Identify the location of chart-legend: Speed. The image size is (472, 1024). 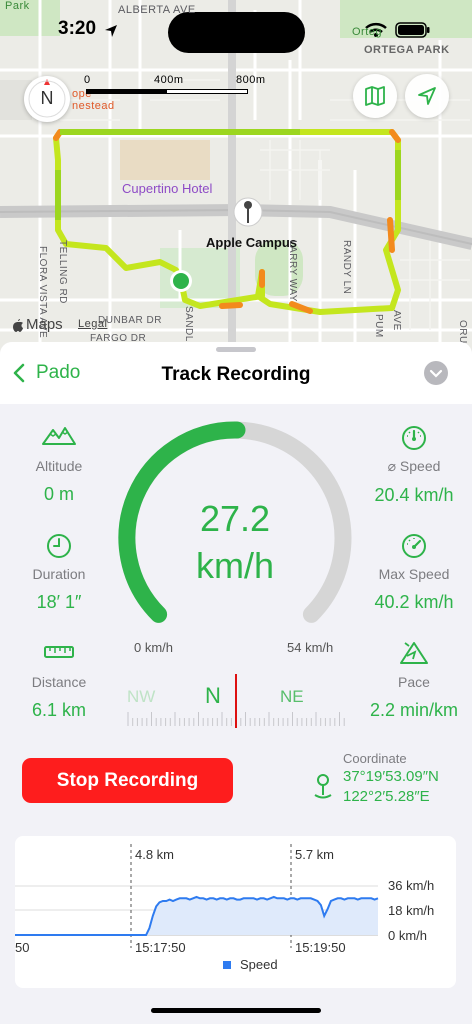
(250, 964).